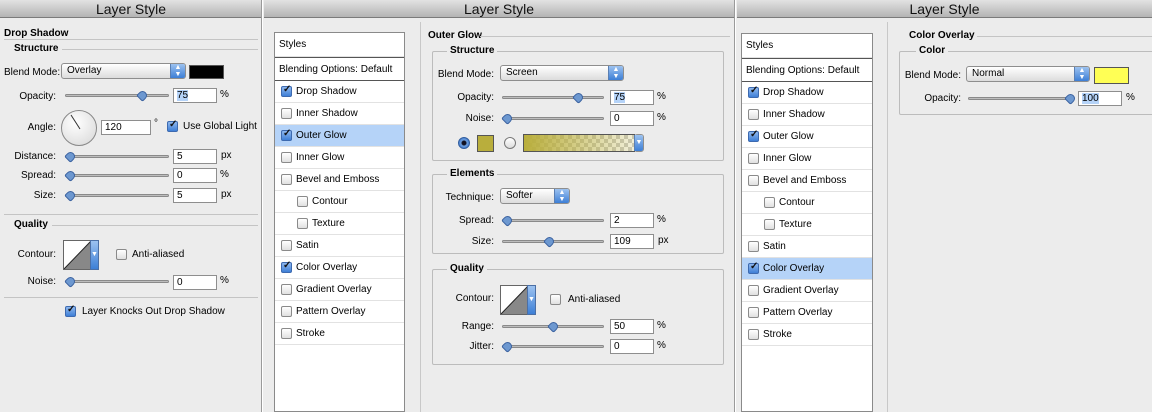 This screenshot has height=412, width=1152. I want to click on range-input: 50, so click(632, 326).